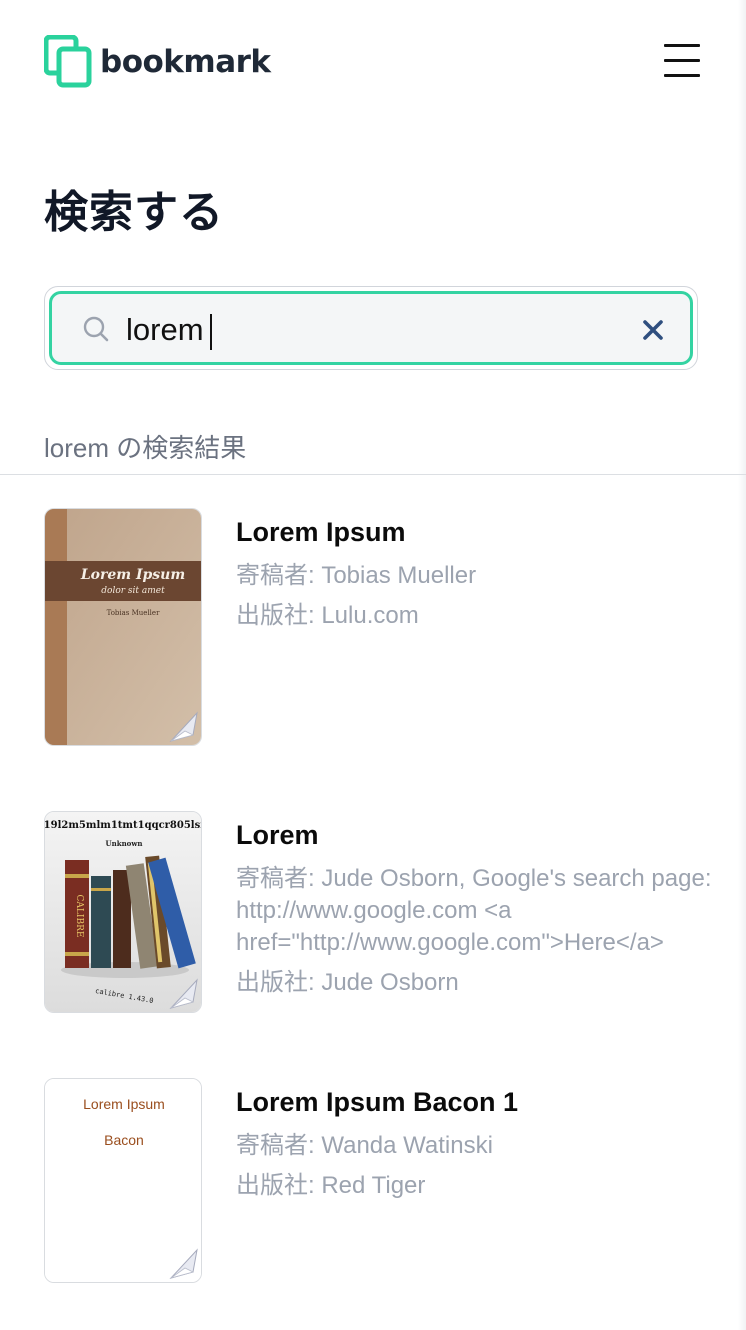  Describe the element at coordinates (682, 61) in the screenshot. I see `hamburger-menu-icon` at that location.